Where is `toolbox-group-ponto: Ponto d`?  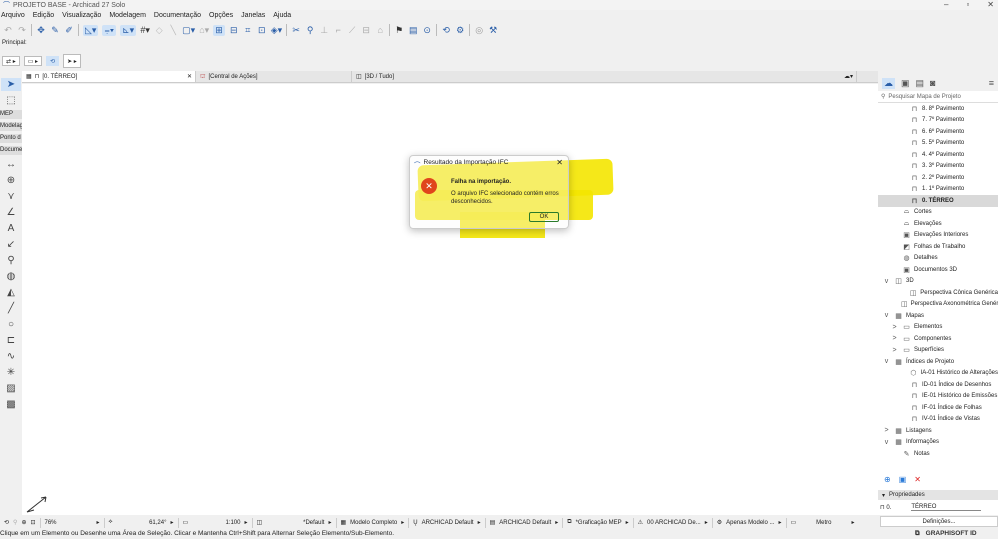
toolbox-group-ponto: Ponto d is located at coordinates (11, 138).